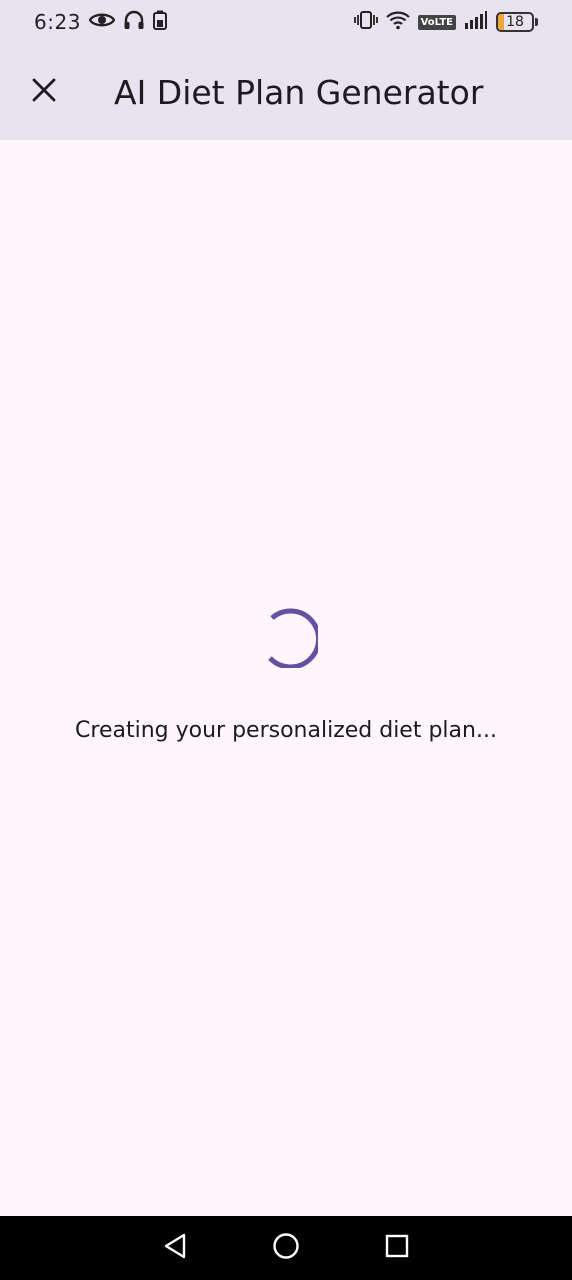 This screenshot has height=1280, width=572. Describe the element at coordinates (288, 637) in the screenshot. I see `loading-spinner` at that location.